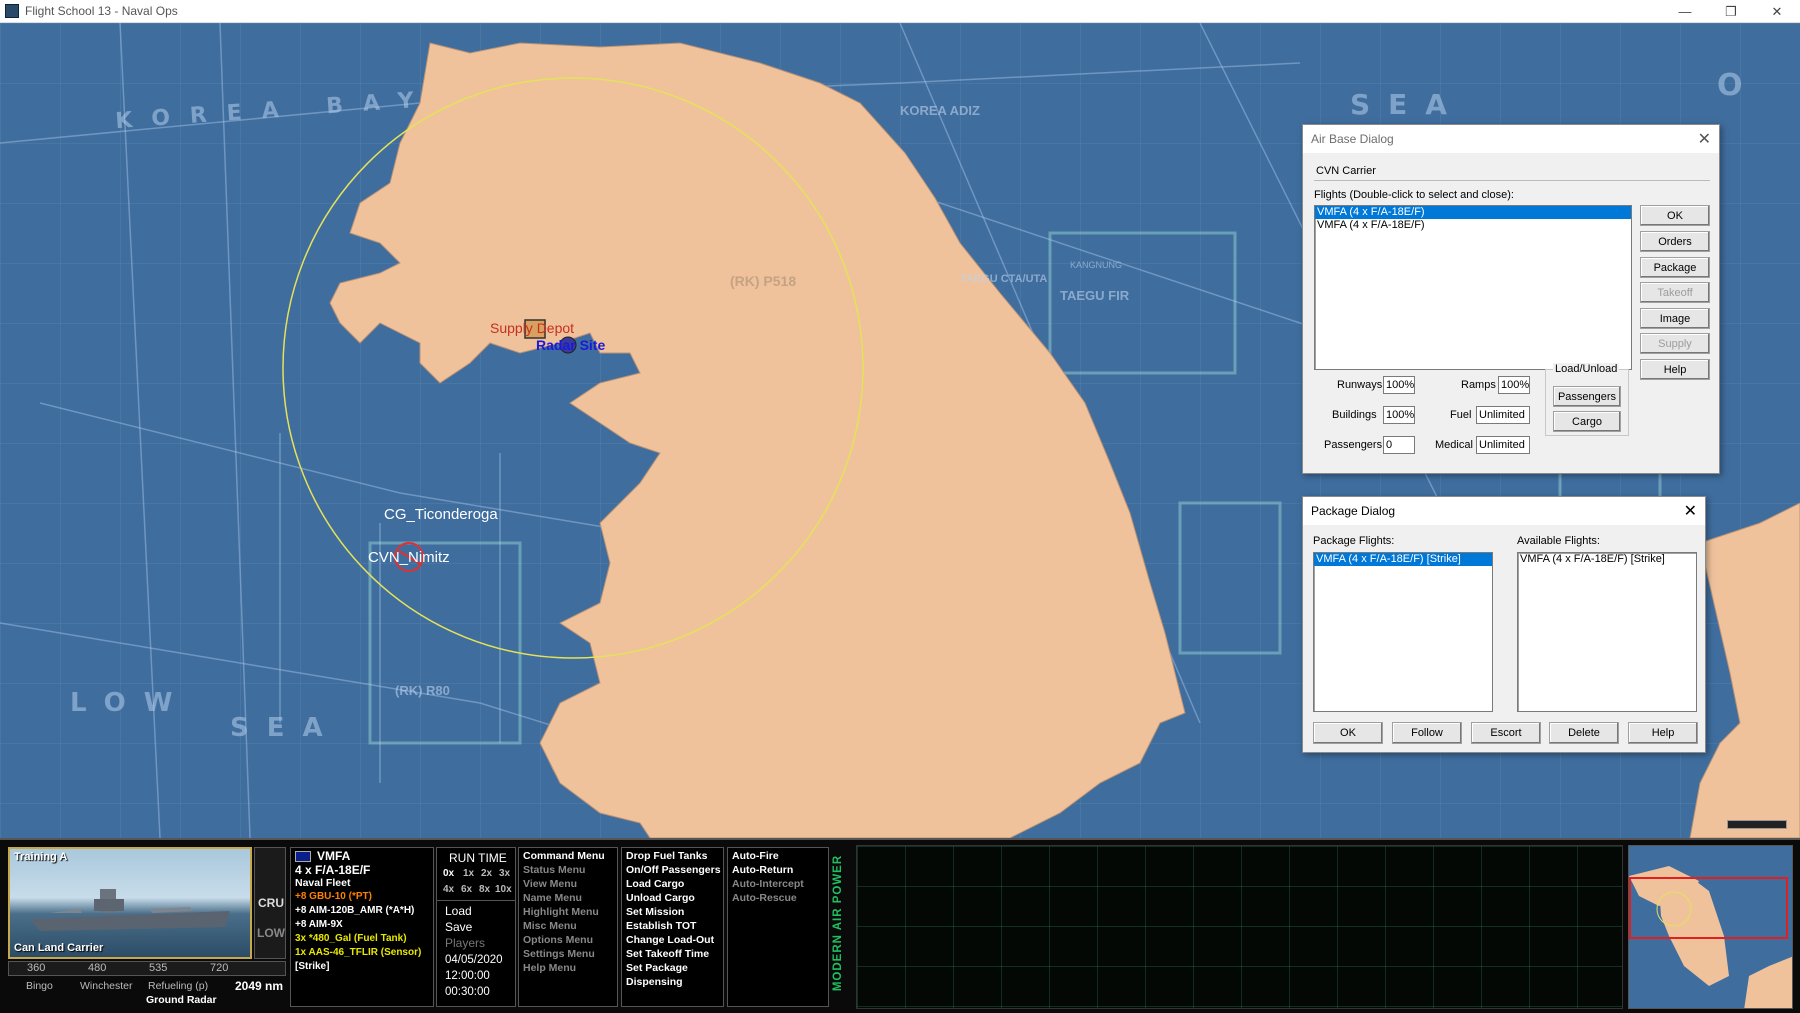 Image resolution: width=1800 pixels, height=1013 pixels. What do you see at coordinates (666, 856) in the screenshot?
I see `drop-fuel-tanks-action: Drop Fuel Tanks` at bounding box center [666, 856].